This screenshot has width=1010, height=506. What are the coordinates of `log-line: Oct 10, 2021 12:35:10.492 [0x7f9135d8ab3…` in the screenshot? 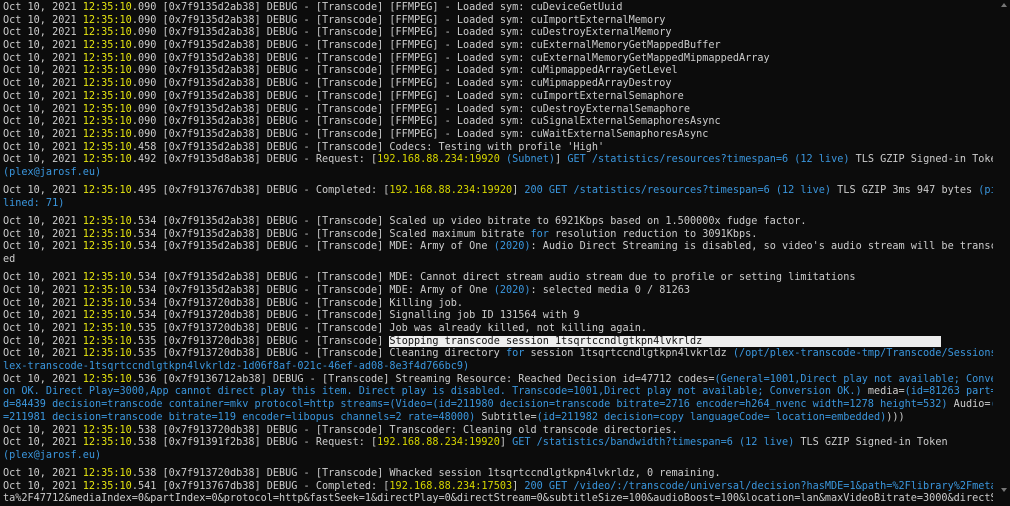 It's located at (498, 160).